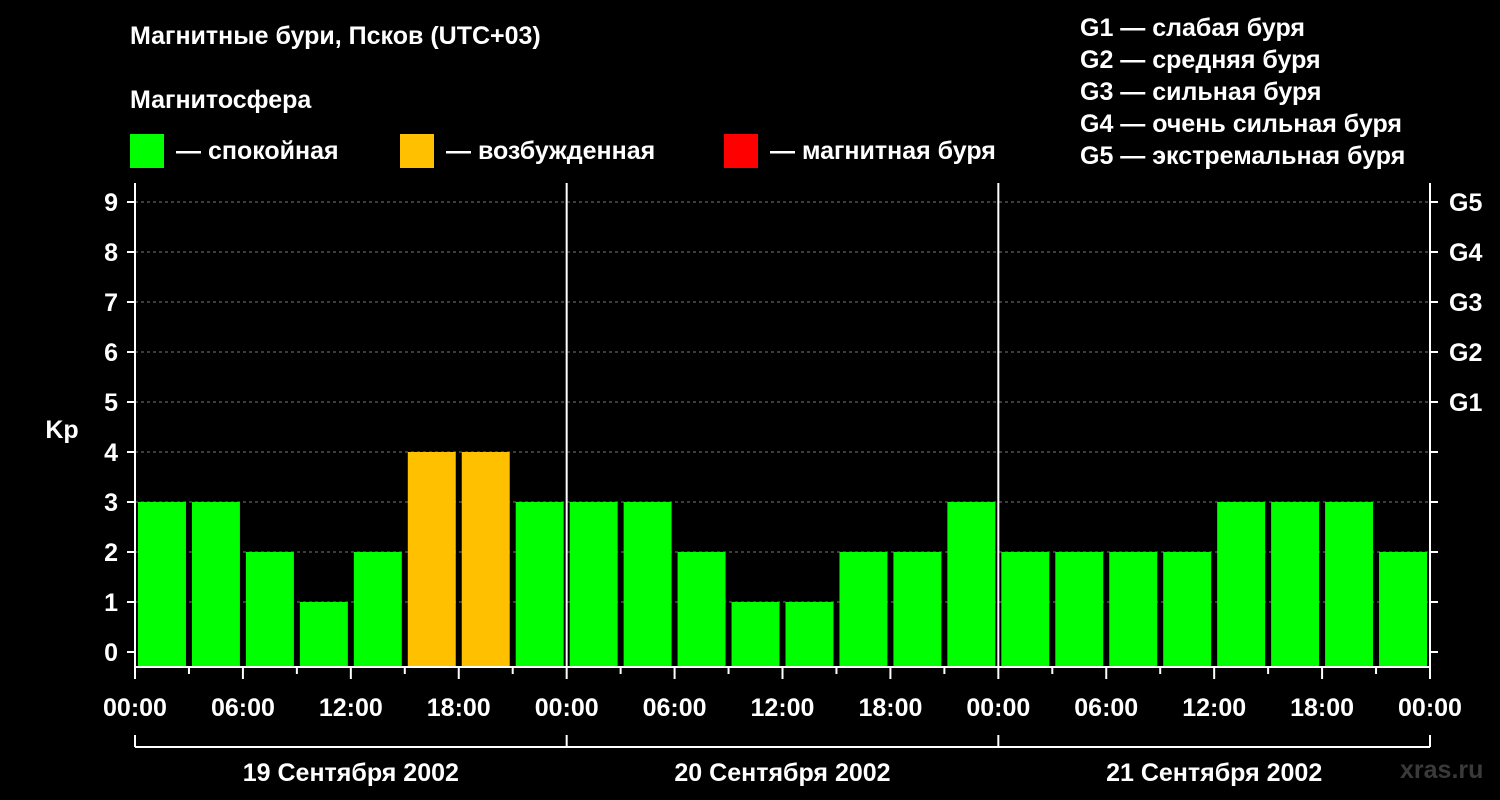  What do you see at coordinates (351, 773) in the screenshot?
I see `day-label: 19 Сентября 2002` at bounding box center [351, 773].